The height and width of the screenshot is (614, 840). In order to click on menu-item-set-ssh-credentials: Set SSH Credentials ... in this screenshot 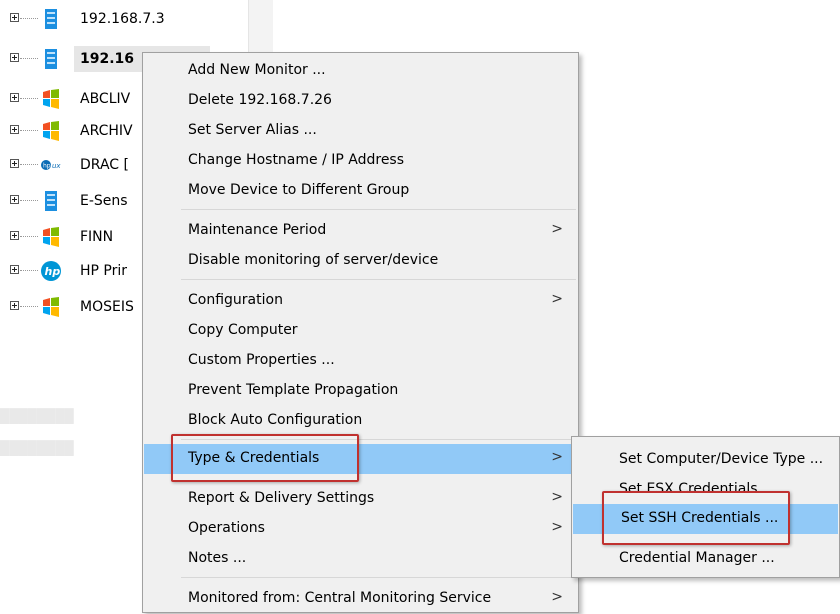, I will do `click(705, 519)`.